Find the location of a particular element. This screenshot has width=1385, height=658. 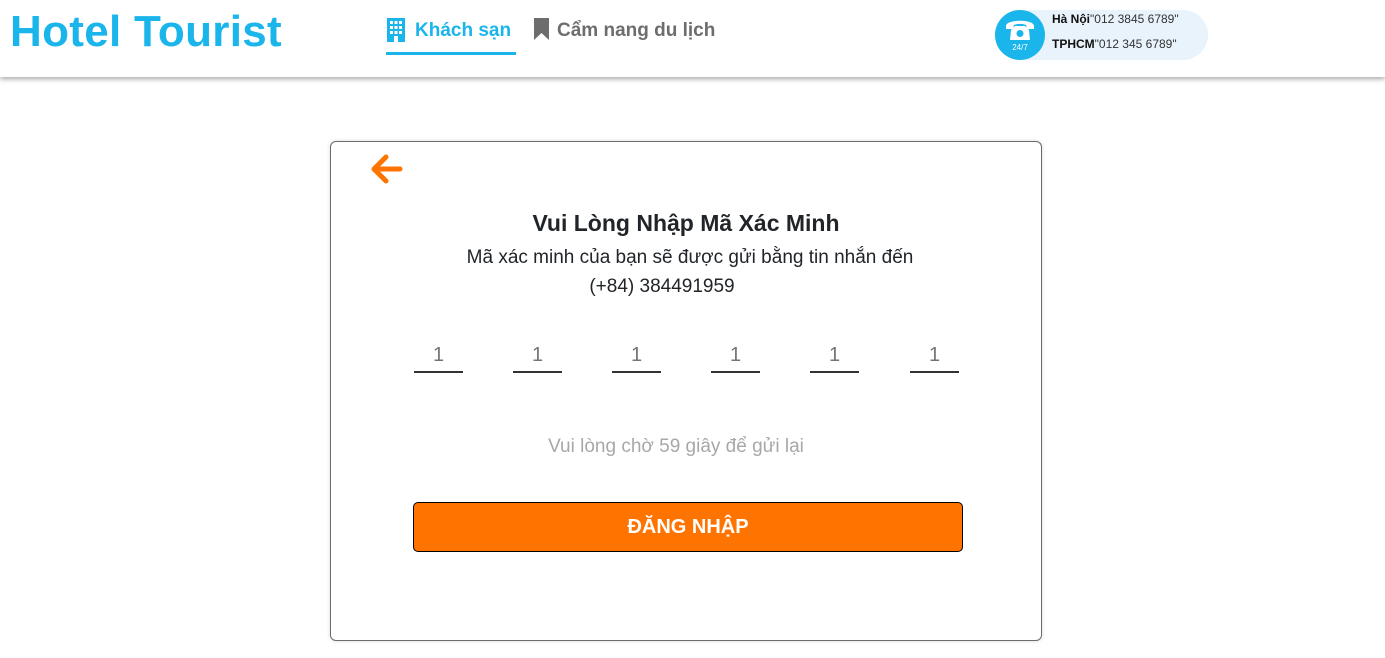

hotline-hcmc: TPHCM"012 345 6789" is located at coordinates (1114, 44).